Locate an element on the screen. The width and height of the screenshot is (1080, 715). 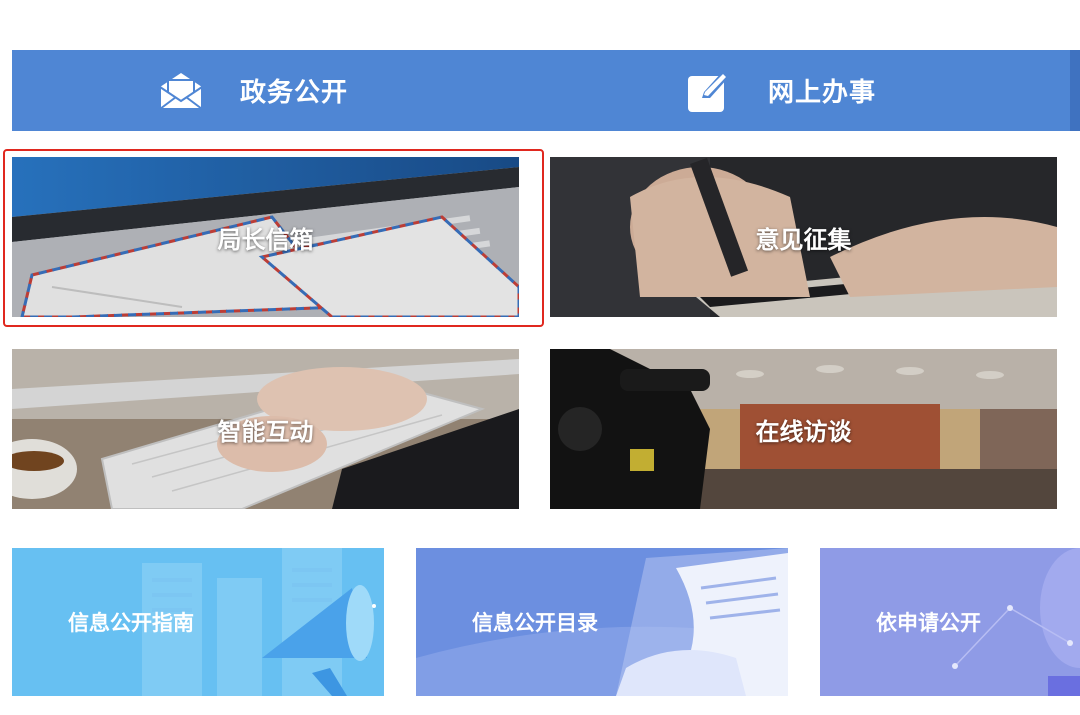
card-request-disclosure-label: 依申请公开 is located at coordinates (928, 623).